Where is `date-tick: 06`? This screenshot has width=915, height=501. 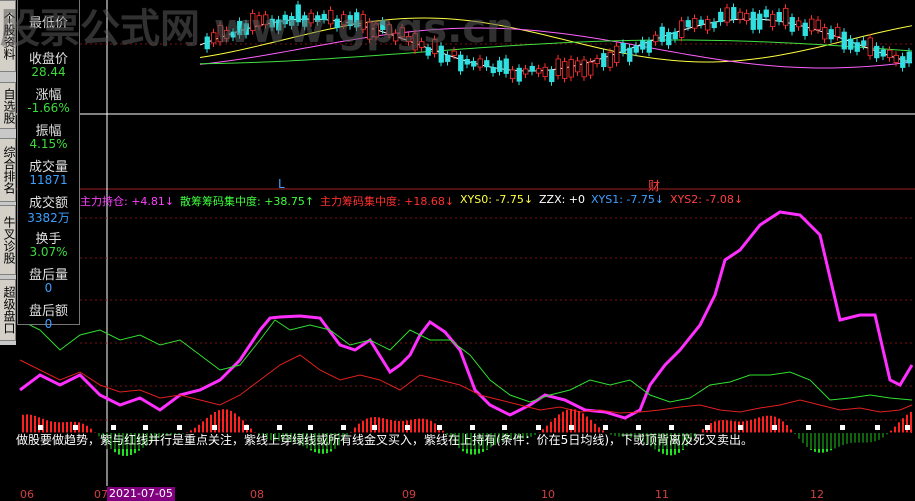 date-tick: 06 is located at coordinates (27, 494).